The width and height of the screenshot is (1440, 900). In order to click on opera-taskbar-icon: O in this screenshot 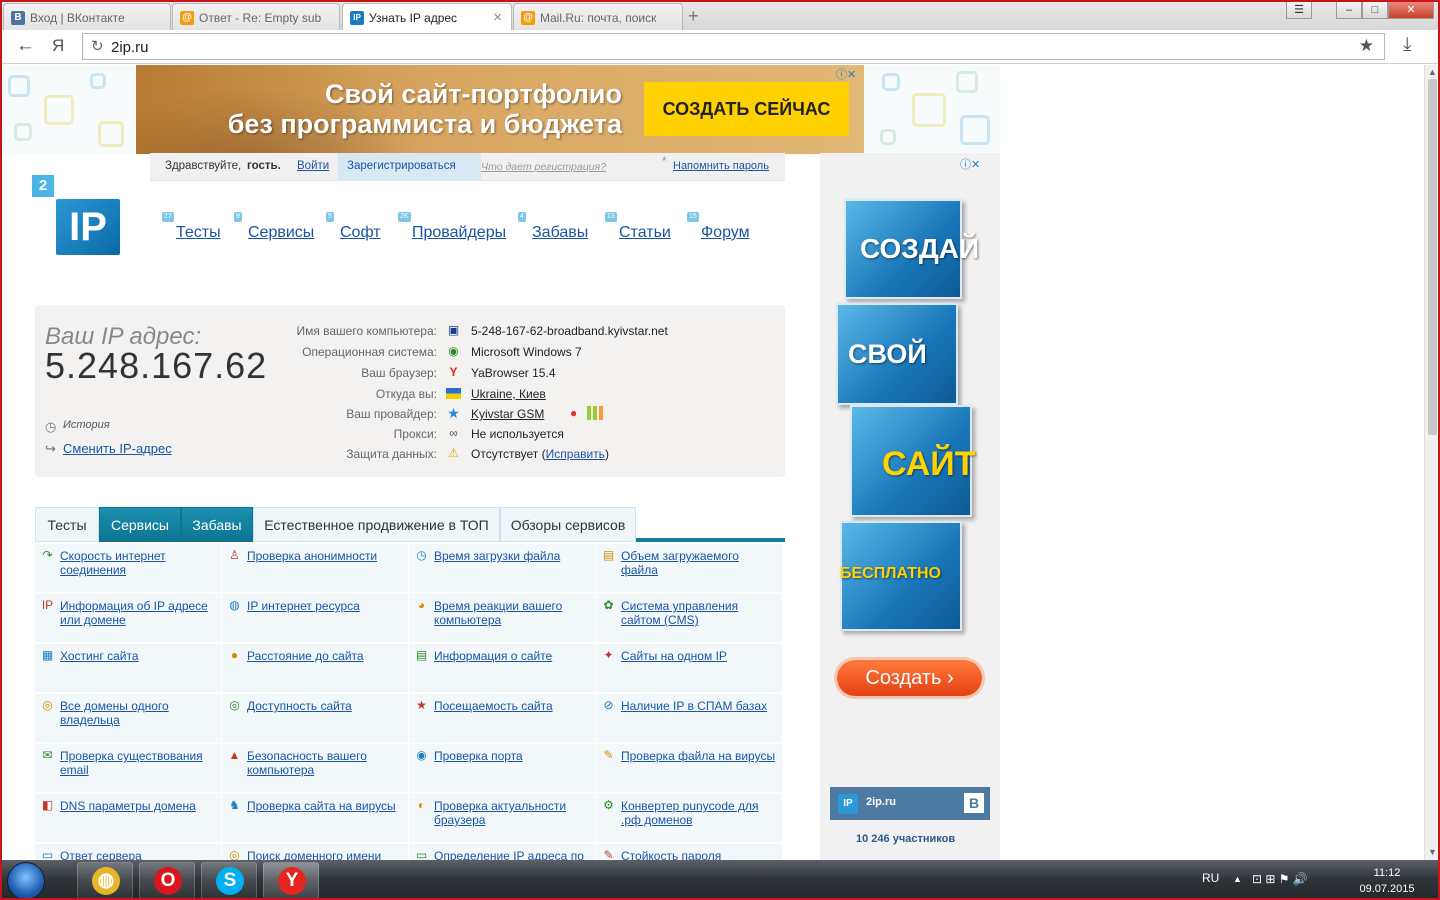, I will do `click(167, 880)`.